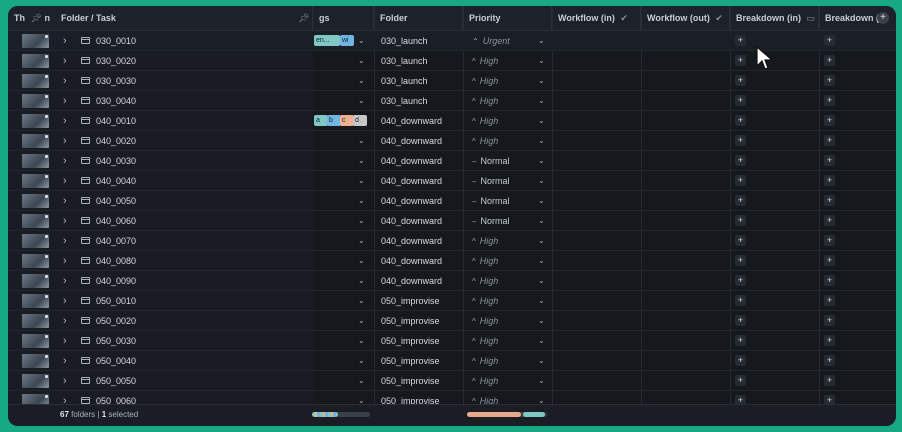 This screenshot has width=902, height=432. What do you see at coordinates (685, 18) in the screenshot?
I see `header-workflow-out: Workflow (out) ✔` at bounding box center [685, 18].